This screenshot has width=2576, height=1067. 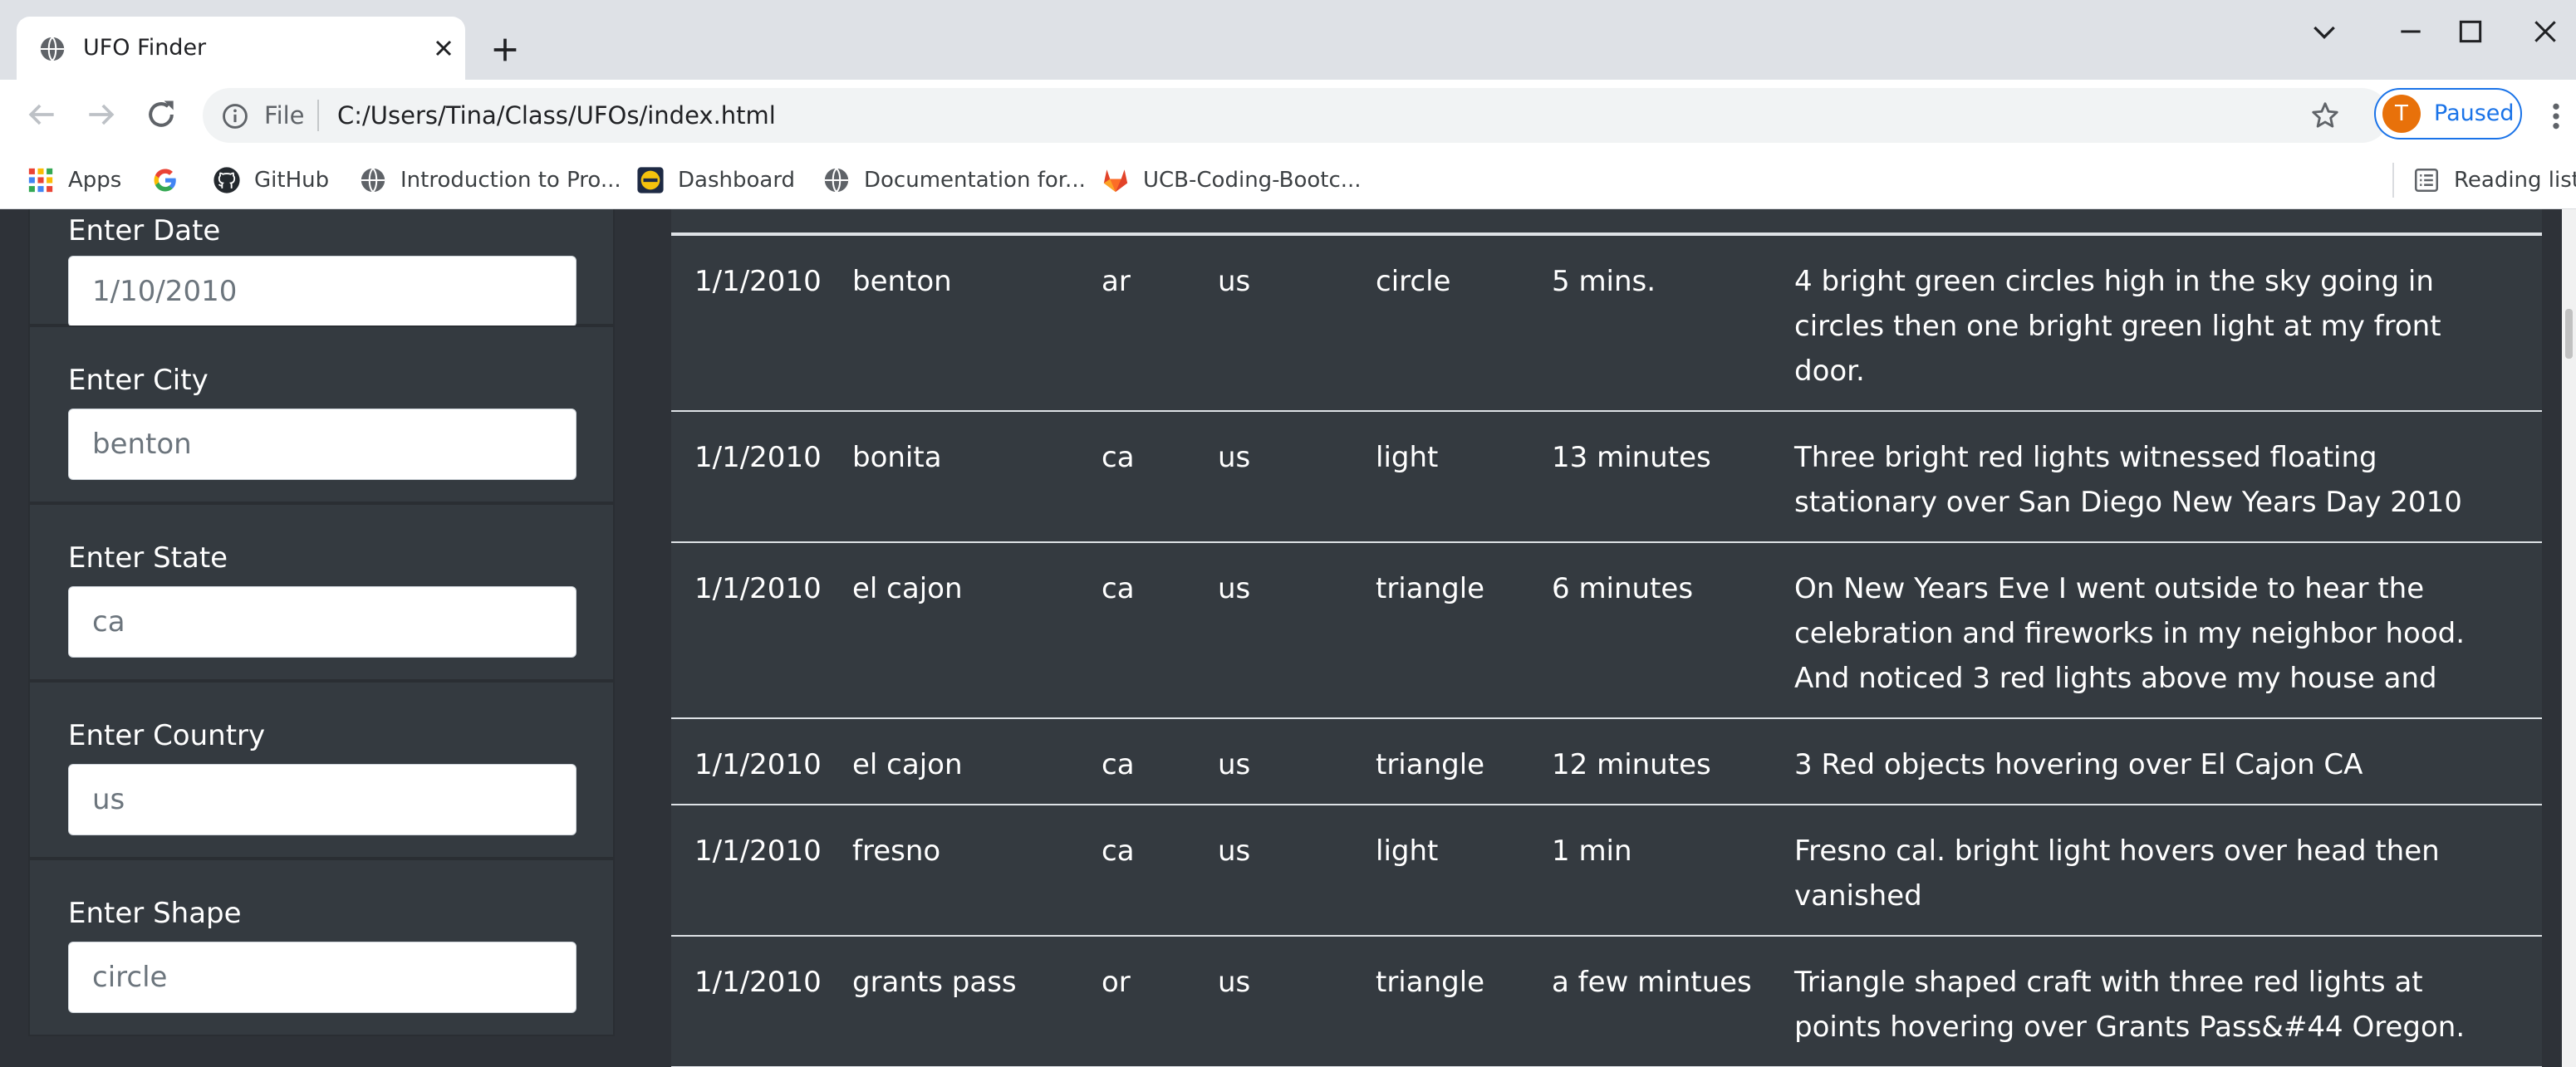 I want to click on cell-city: grants pass, so click(x=977, y=1001).